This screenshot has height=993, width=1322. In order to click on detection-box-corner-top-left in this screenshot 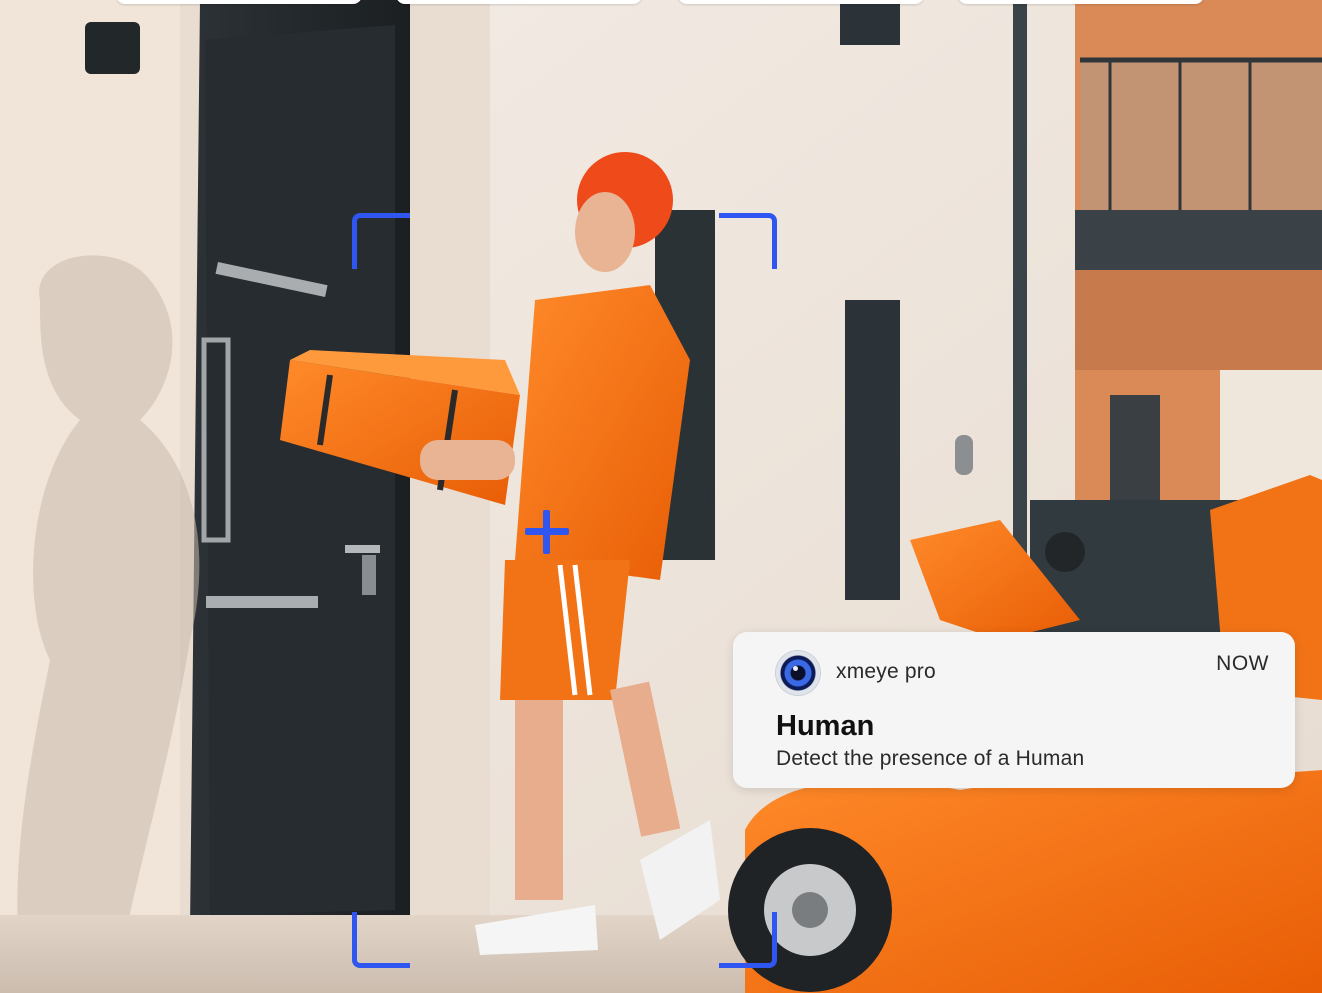, I will do `click(381, 241)`.